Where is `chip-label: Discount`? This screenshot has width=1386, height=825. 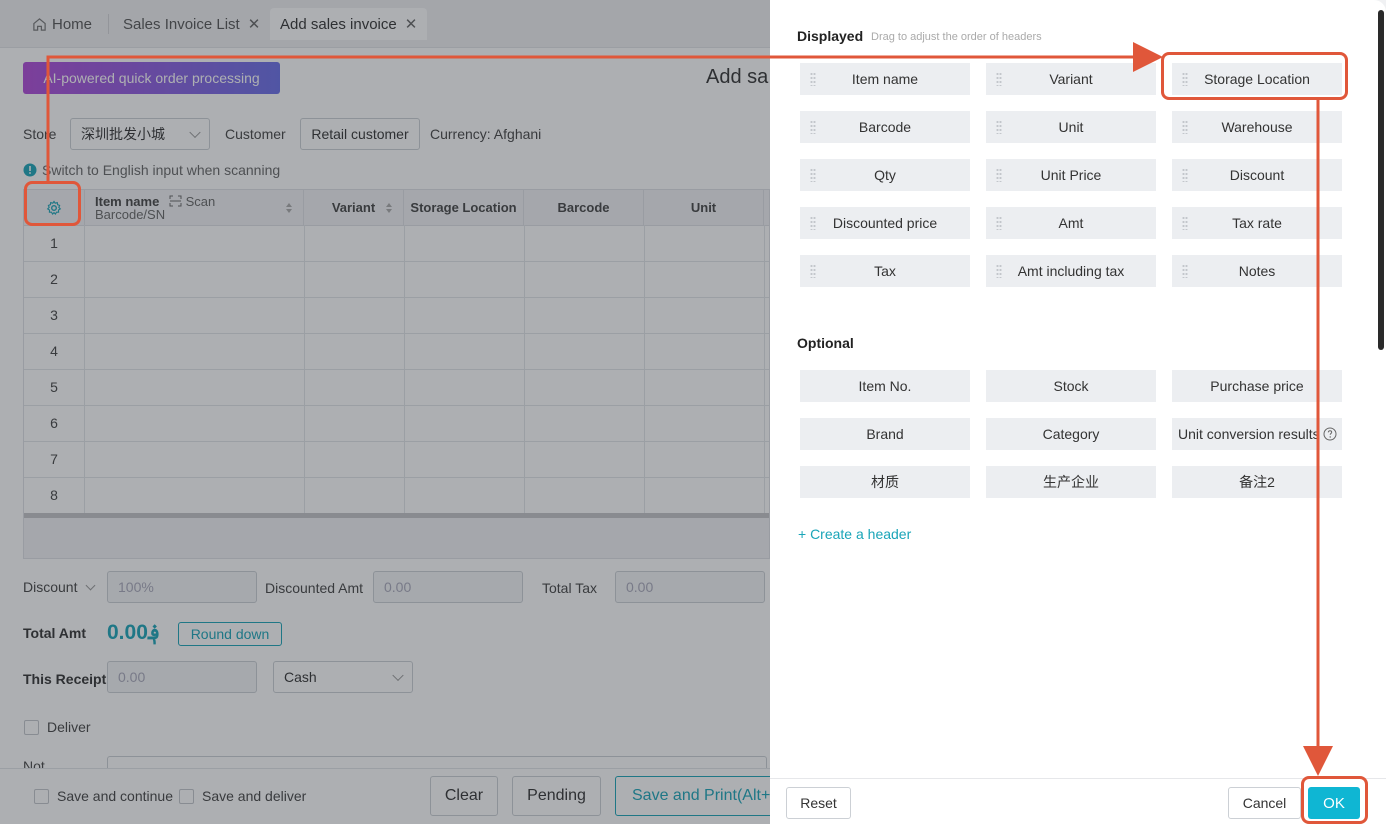 chip-label: Discount is located at coordinates (1257, 175).